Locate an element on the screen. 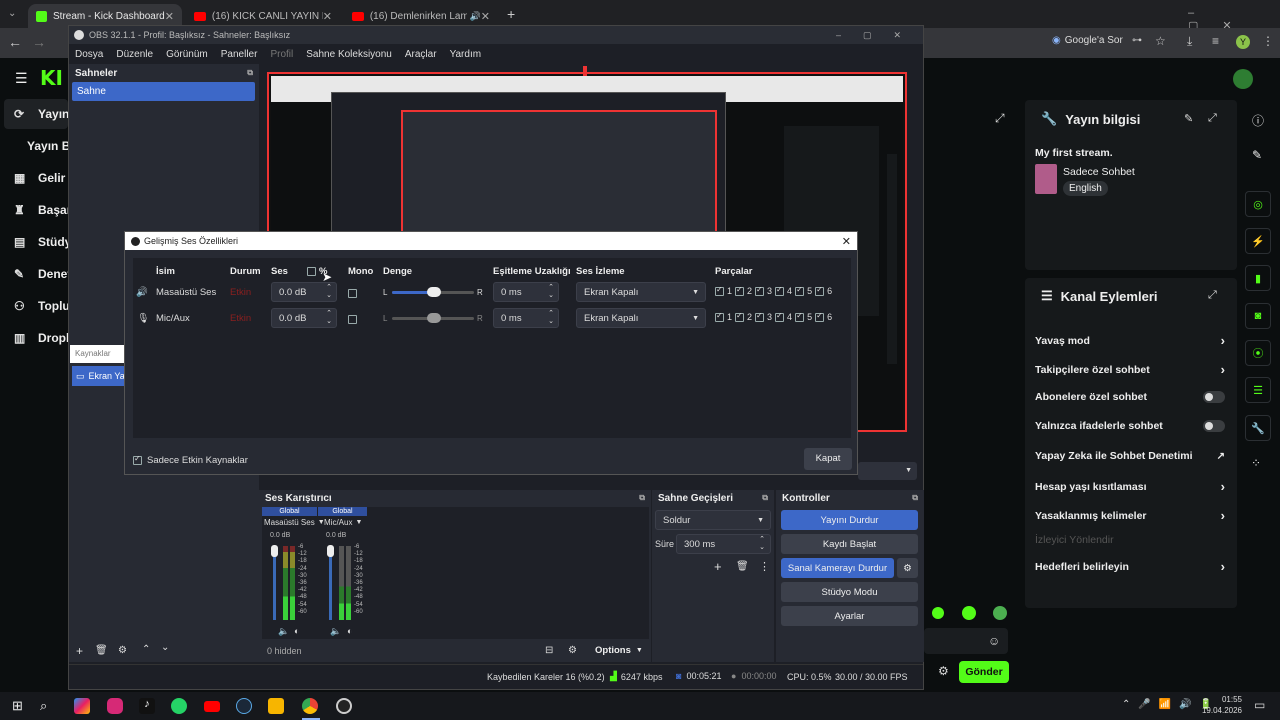 Image resolution: width=1280 pixels, height=720 pixels. side-tool-7: 🔧 is located at coordinates (1258, 428).